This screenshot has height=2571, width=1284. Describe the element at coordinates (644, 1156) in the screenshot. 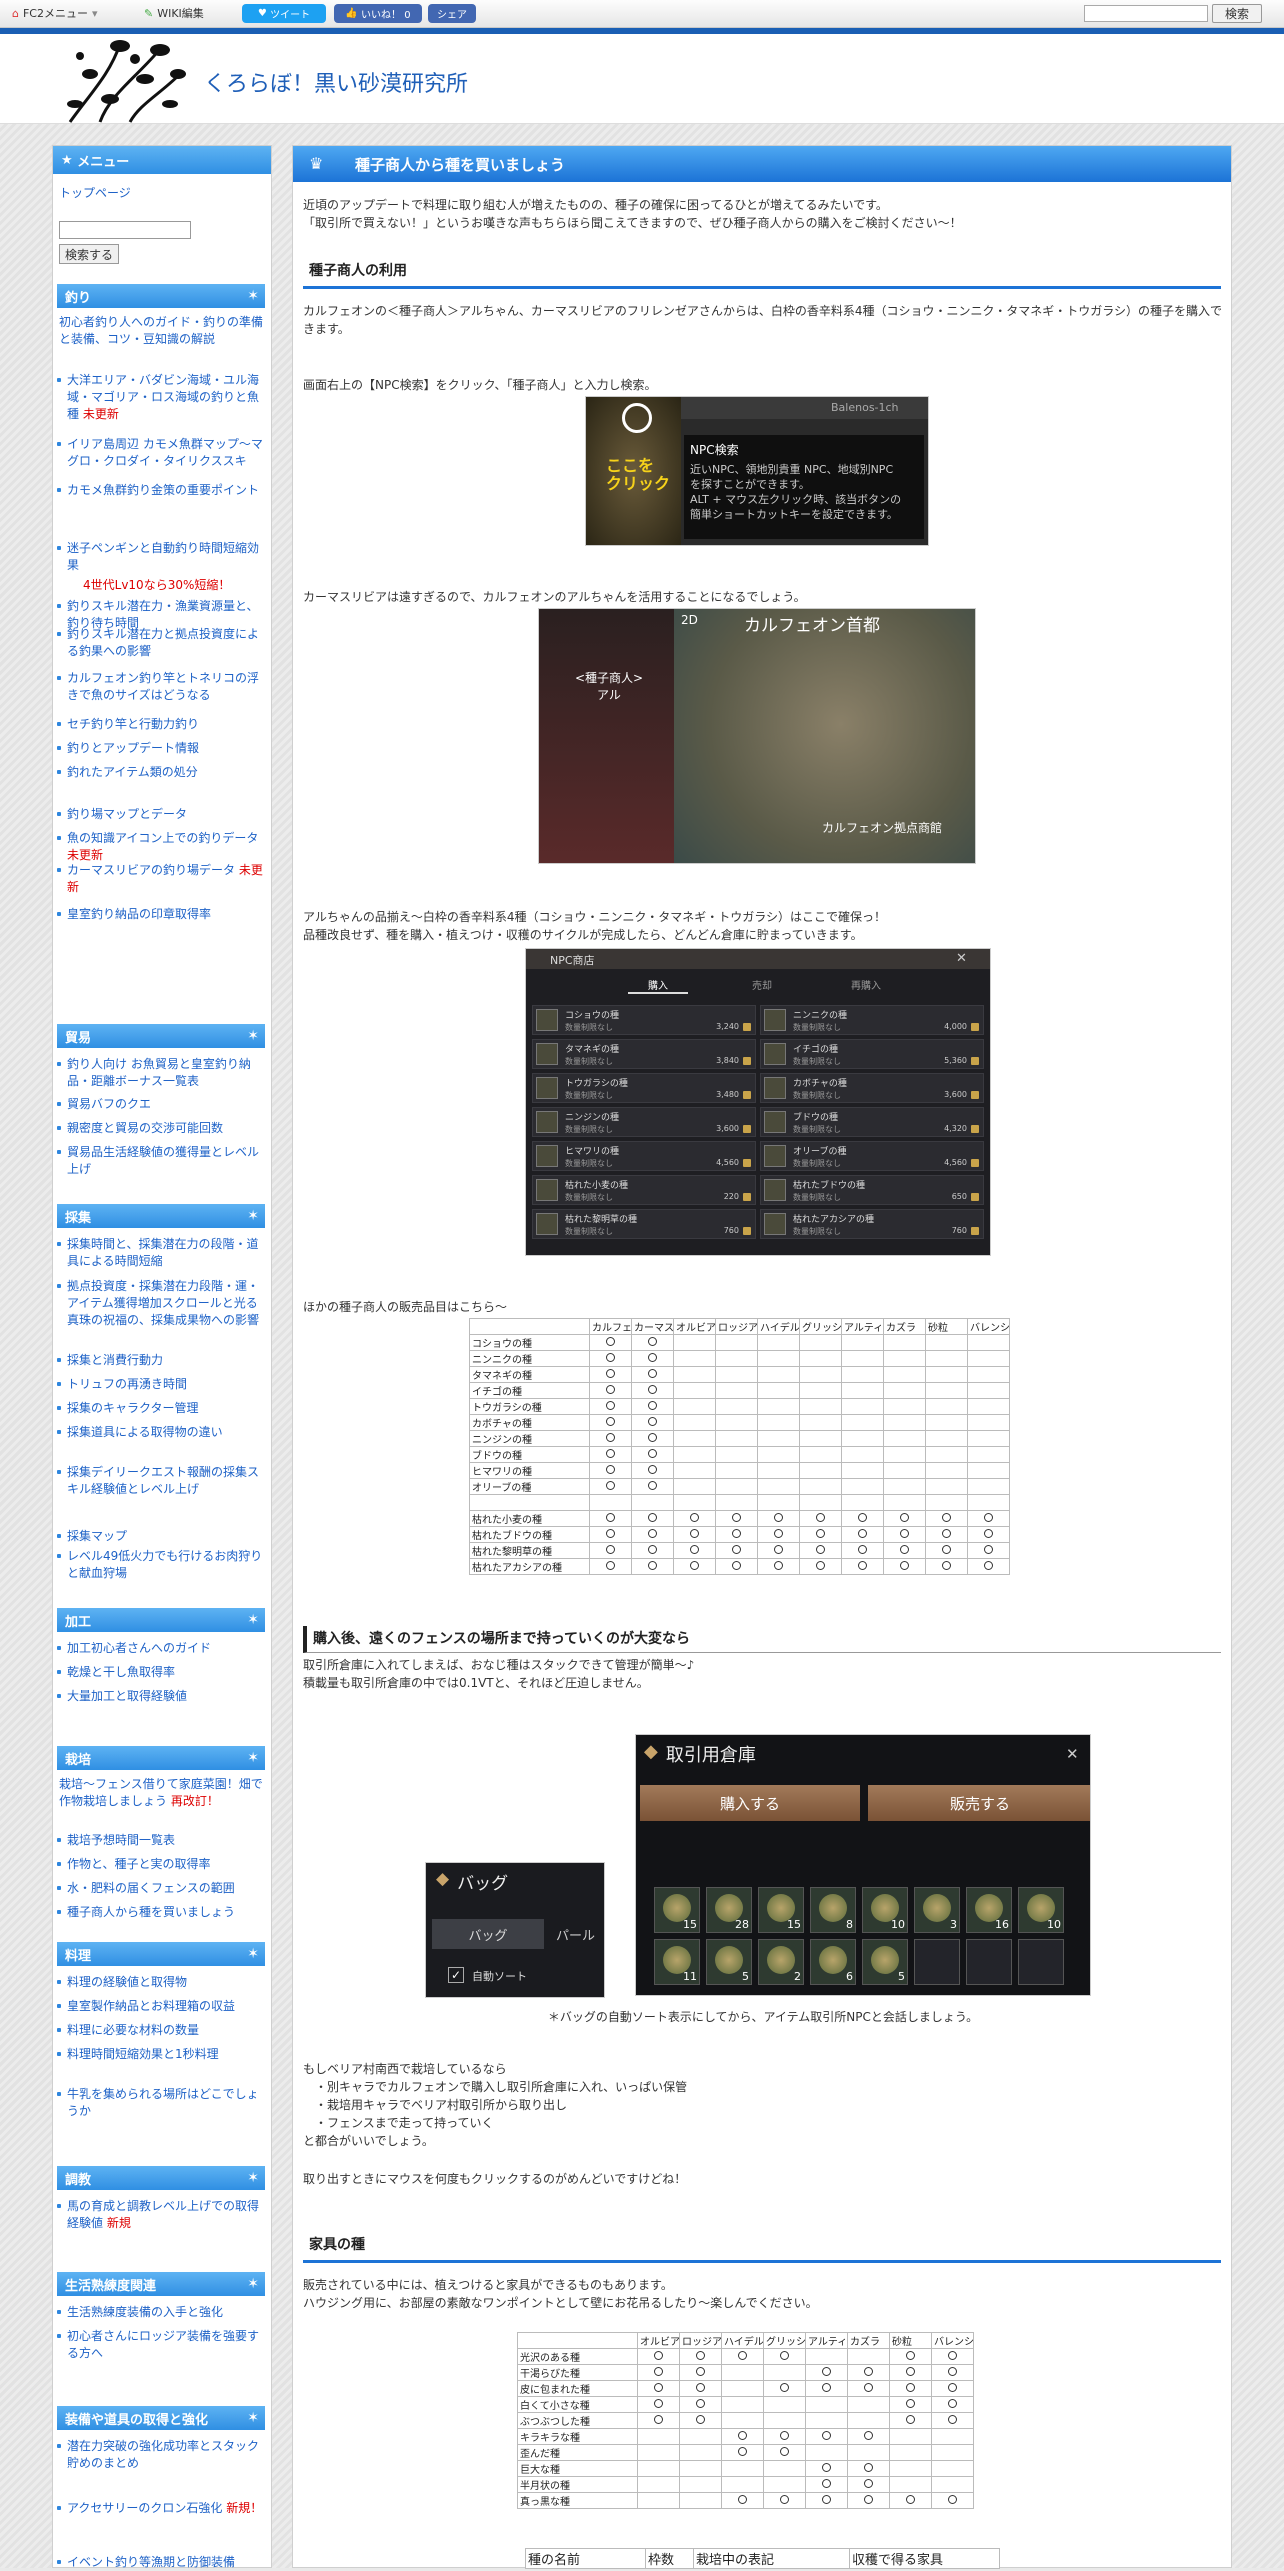

I see `shop-item: ヒマワリの種 数量制限なし 4,560` at that location.